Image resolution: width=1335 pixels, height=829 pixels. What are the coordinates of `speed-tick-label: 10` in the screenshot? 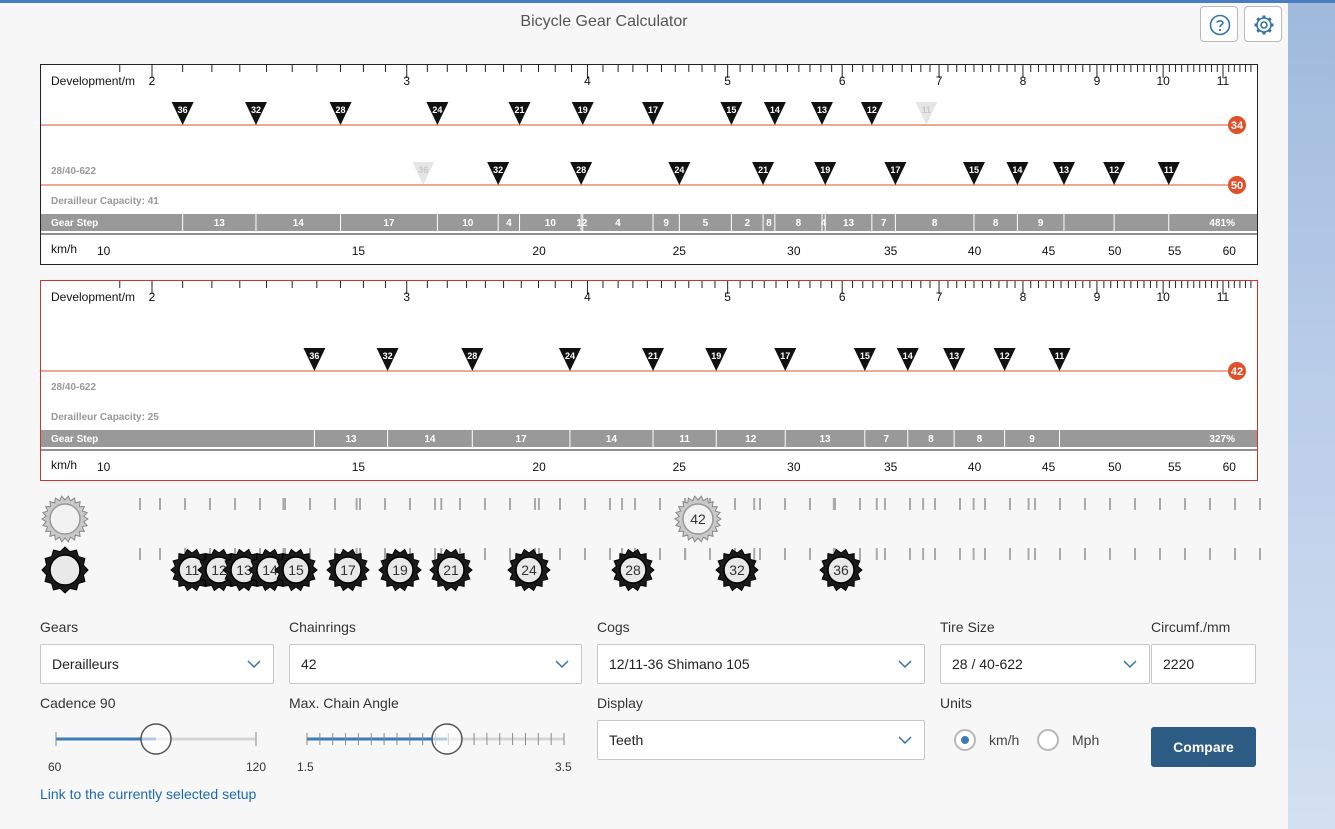 It's located at (104, 467).